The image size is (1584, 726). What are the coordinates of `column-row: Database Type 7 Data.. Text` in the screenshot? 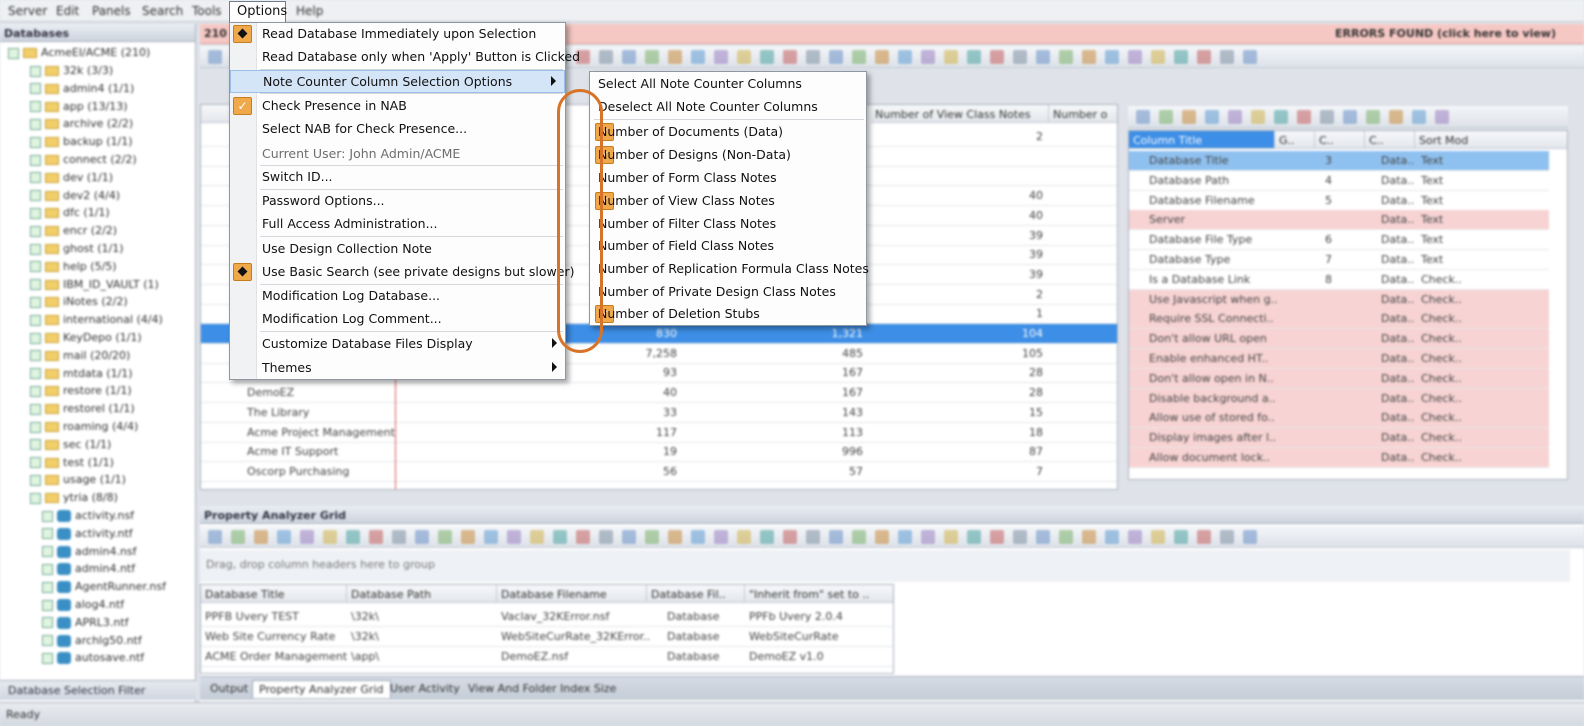 It's located at (1339, 260).